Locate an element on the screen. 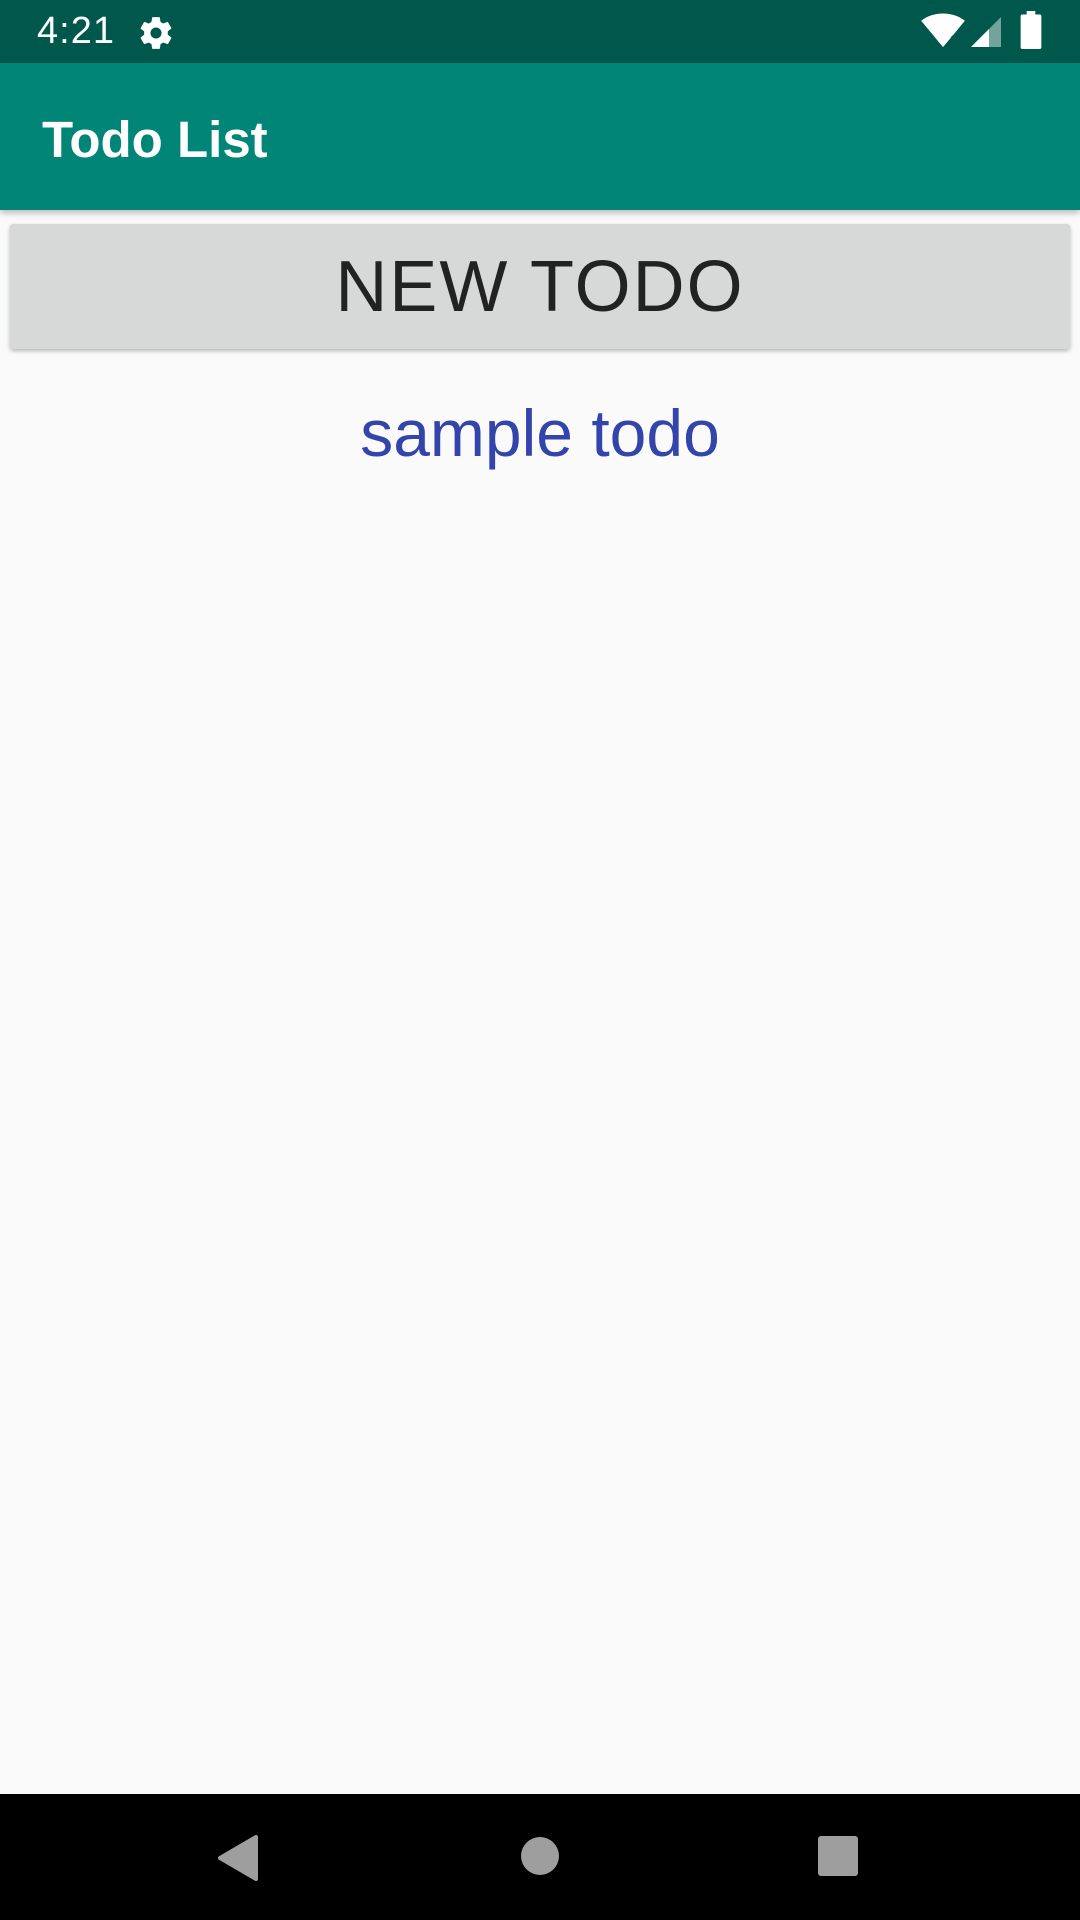 The height and width of the screenshot is (1920, 1080). todo-item: sample todo is located at coordinates (540, 433).